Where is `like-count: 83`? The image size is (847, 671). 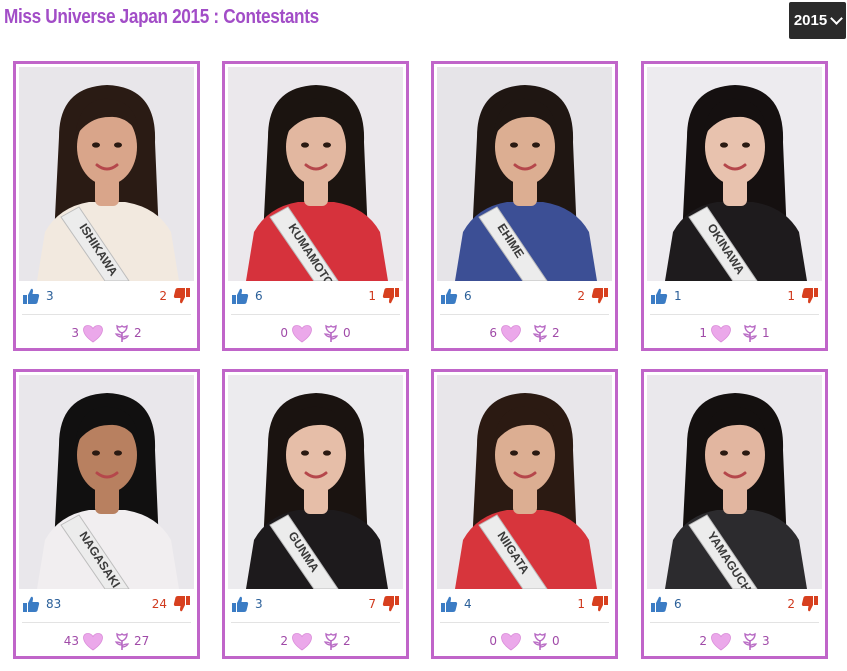
like-count: 83 is located at coordinates (54, 604).